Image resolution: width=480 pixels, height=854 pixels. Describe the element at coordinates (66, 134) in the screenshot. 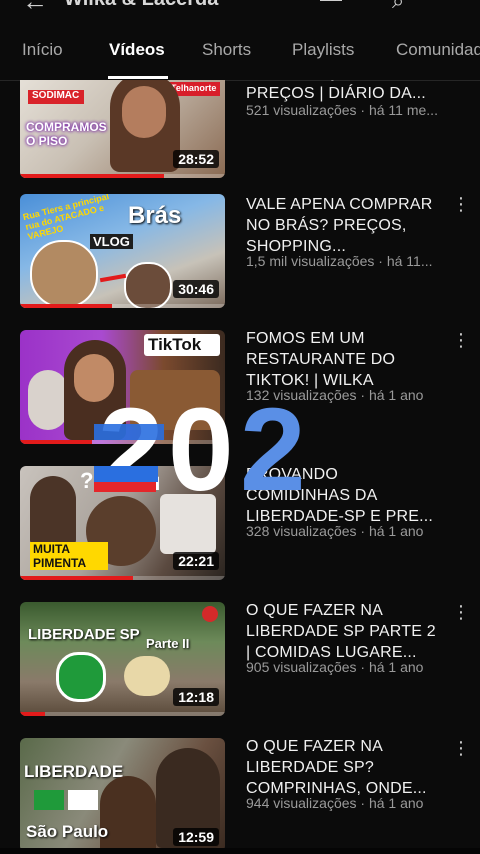

I see `thumb-text: COMPRAMOS O PISO` at that location.